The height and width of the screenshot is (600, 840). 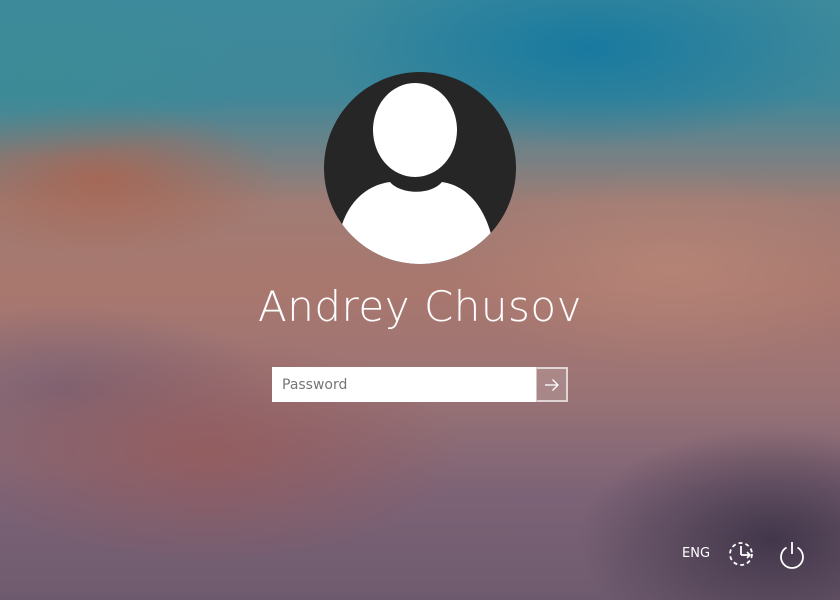 I want to click on ease-of-access-icon, so click(x=741, y=554).